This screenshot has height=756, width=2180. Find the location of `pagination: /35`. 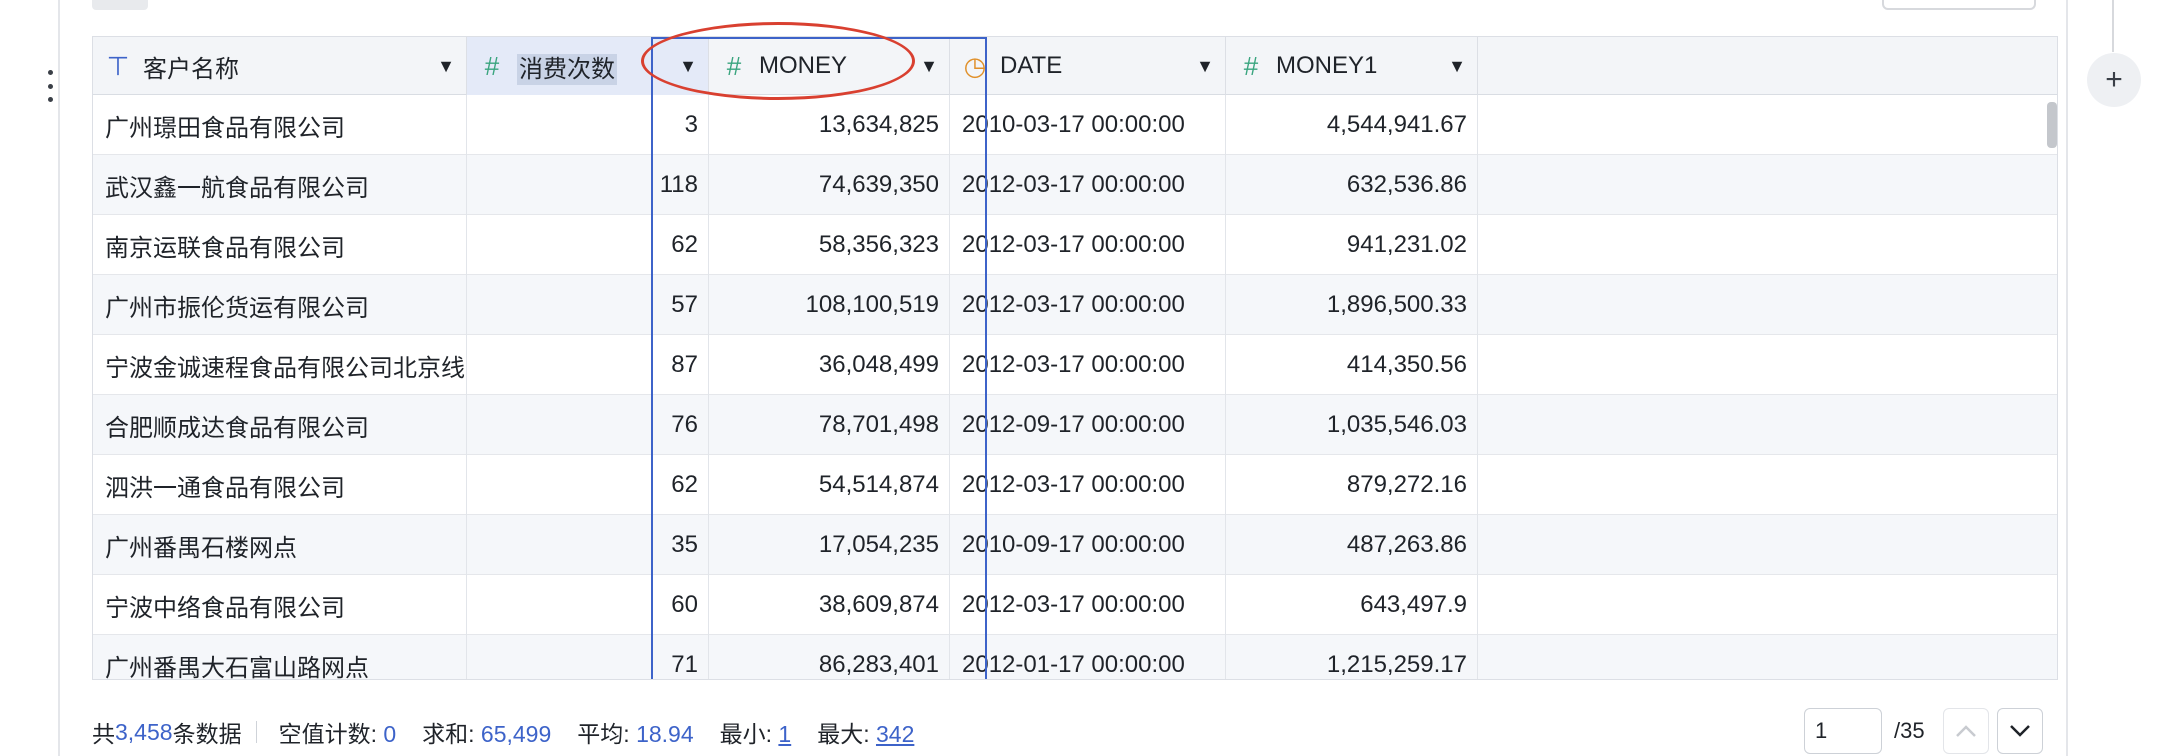

pagination: /35 is located at coordinates (1923, 731).